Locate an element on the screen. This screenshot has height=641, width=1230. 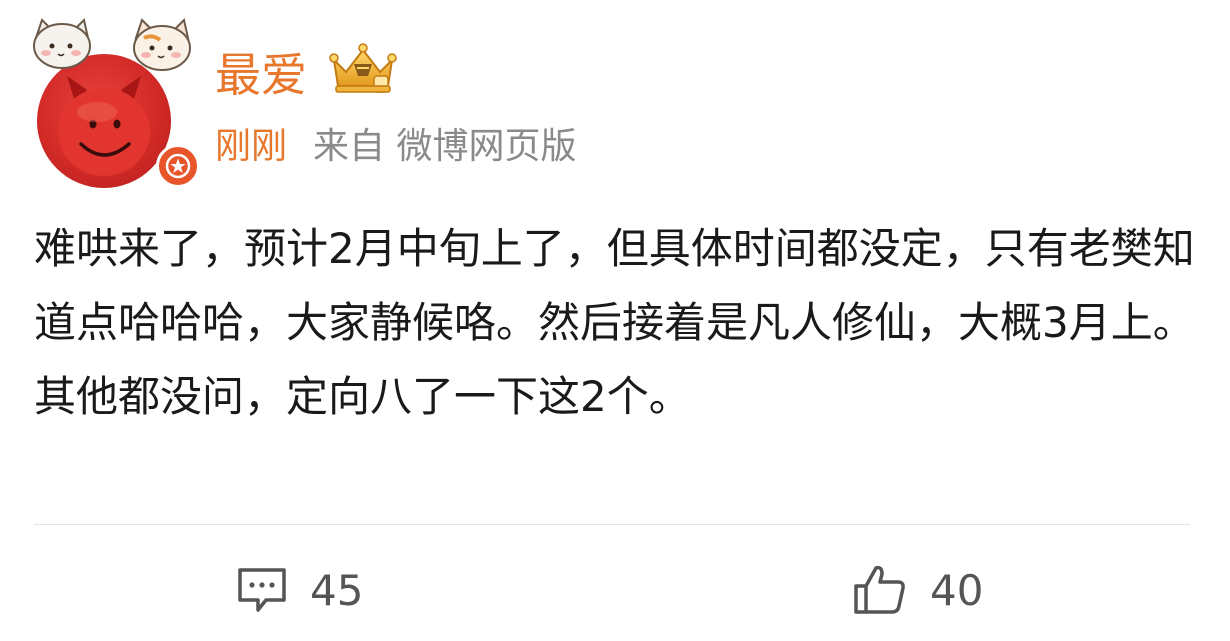
thumbs-up-icon is located at coordinates (879, 589).